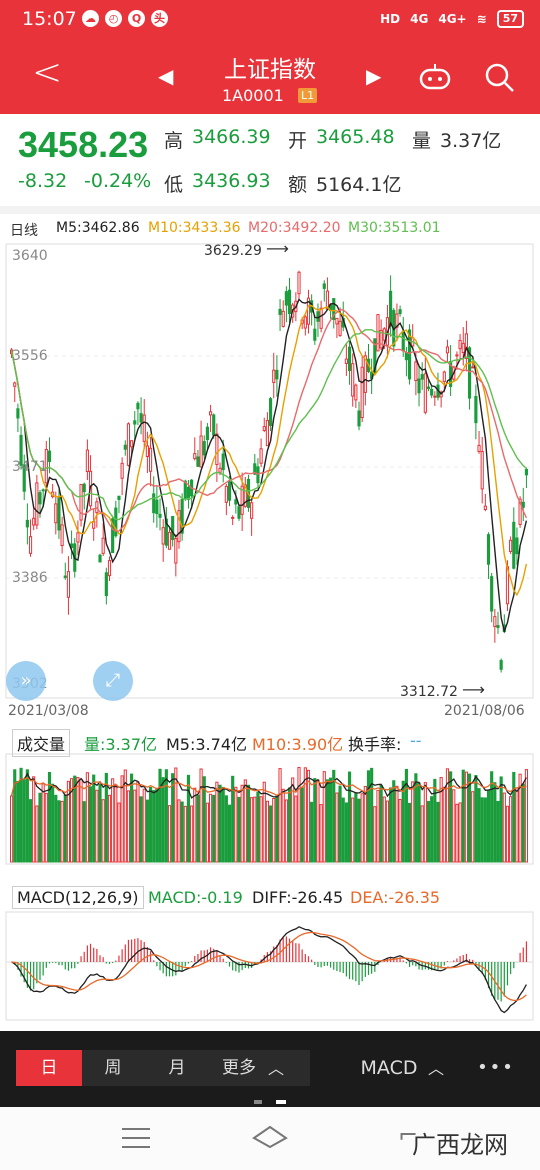  I want to click on scroll-left-button: », so click(26, 681).